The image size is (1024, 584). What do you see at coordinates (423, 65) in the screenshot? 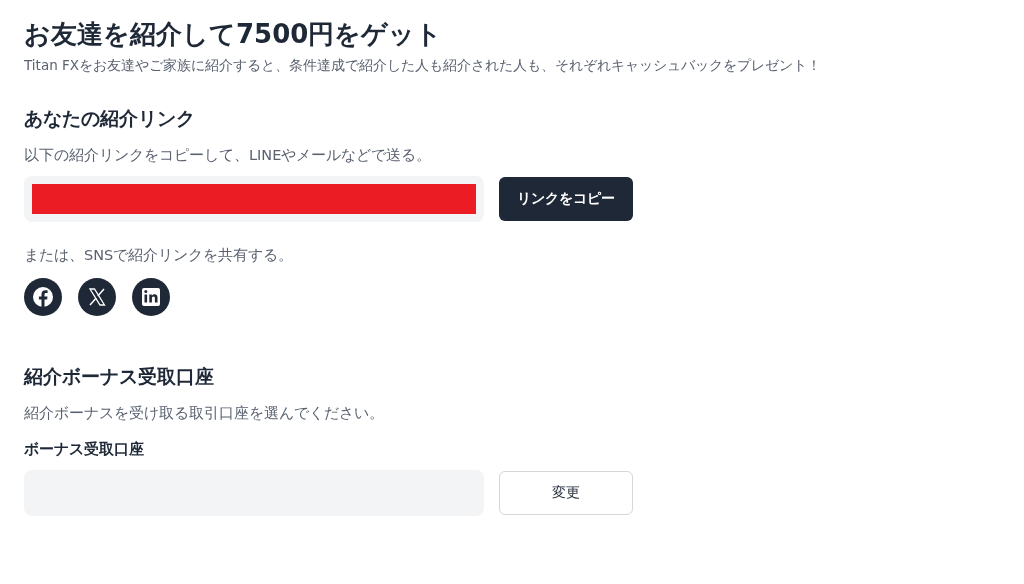
I see `page-subtitle: Titan FXをお友達やご家族に紹介すると、条件達成で紹介した人も紹介された人も、それぞれキャッシュバックをプレゼント！` at bounding box center [423, 65].